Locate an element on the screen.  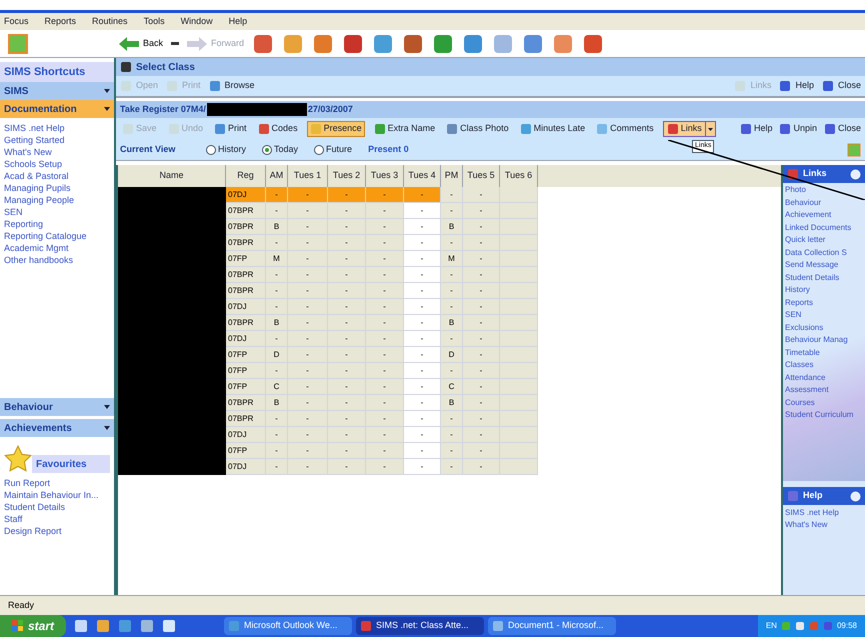
sidebar-link: Managing People is located at coordinates (57, 200).